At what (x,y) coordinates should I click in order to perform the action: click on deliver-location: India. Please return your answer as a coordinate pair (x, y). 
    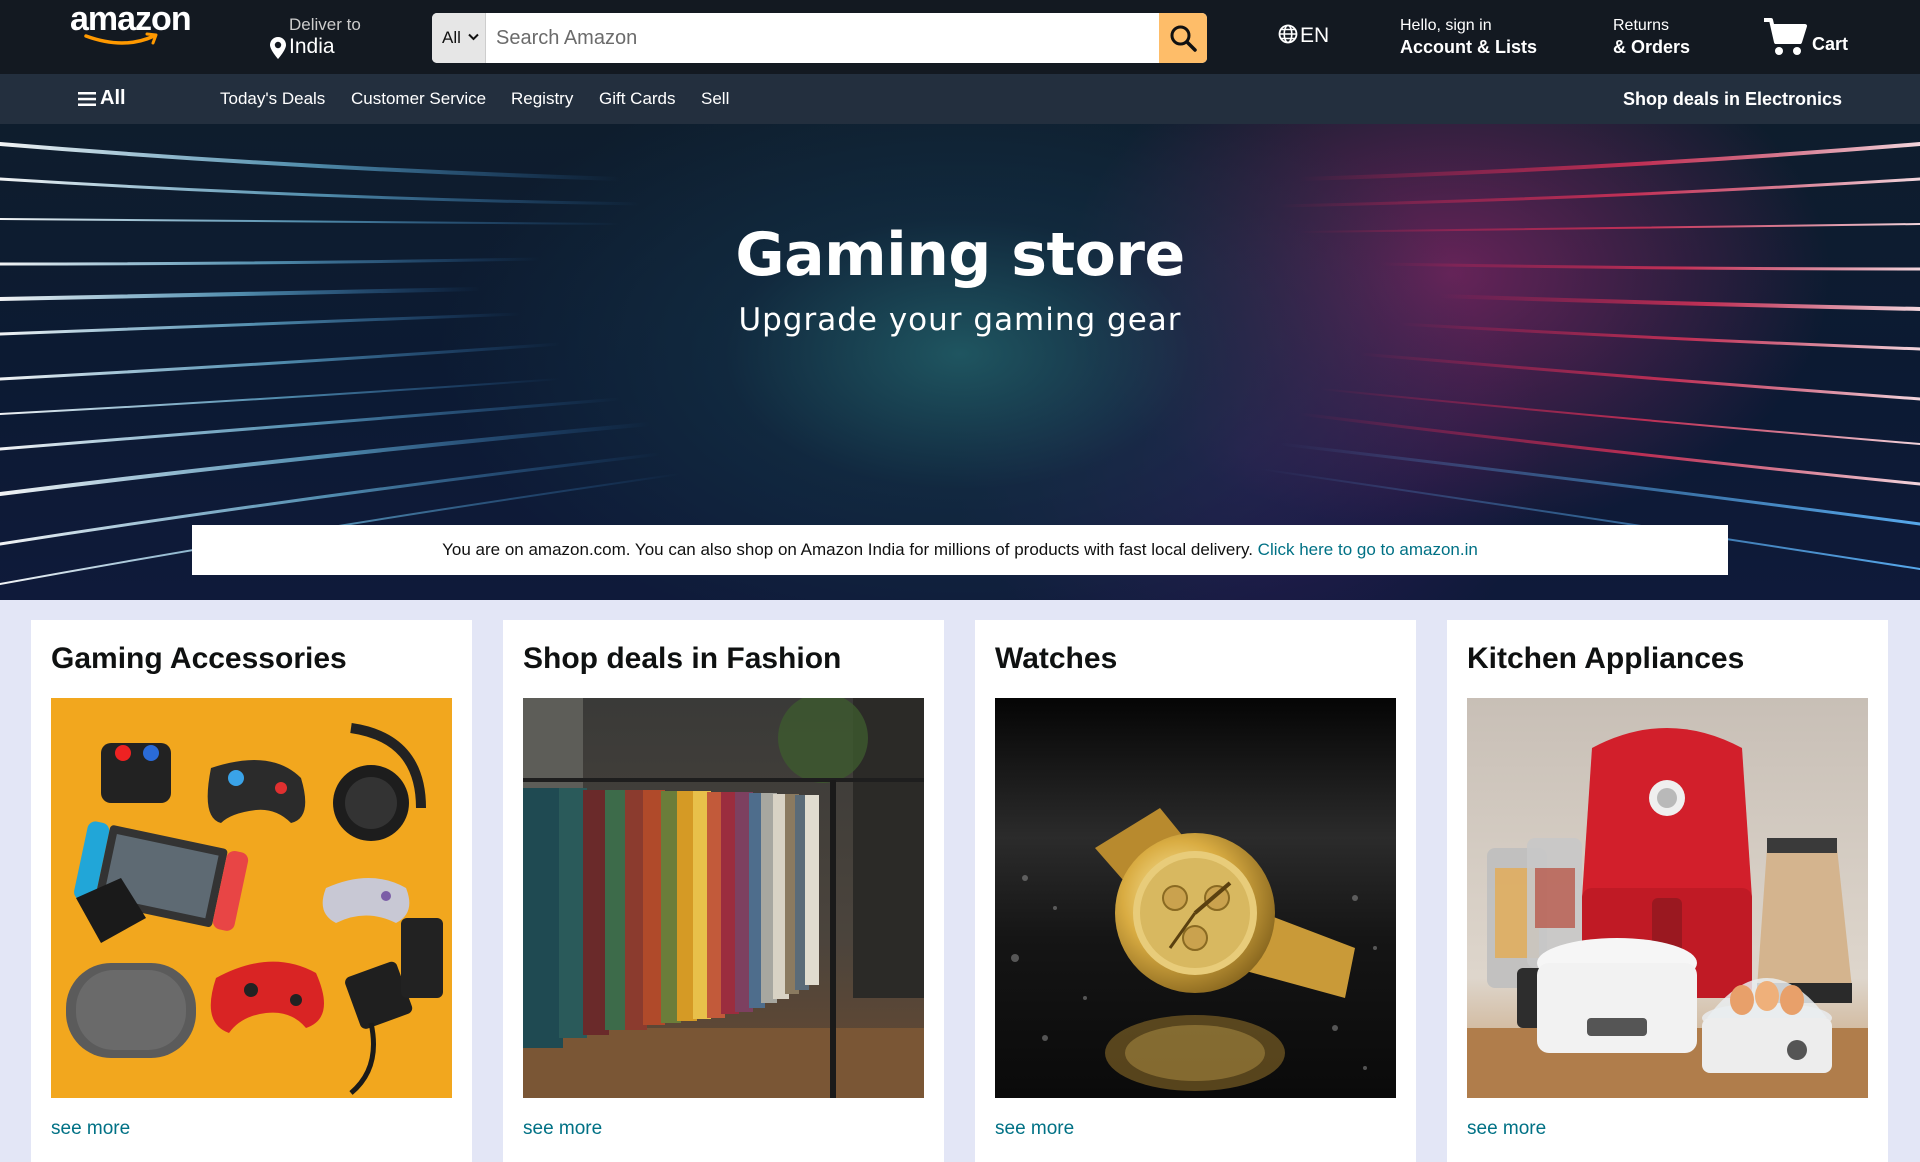
    Looking at the image, I should click on (312, 46).